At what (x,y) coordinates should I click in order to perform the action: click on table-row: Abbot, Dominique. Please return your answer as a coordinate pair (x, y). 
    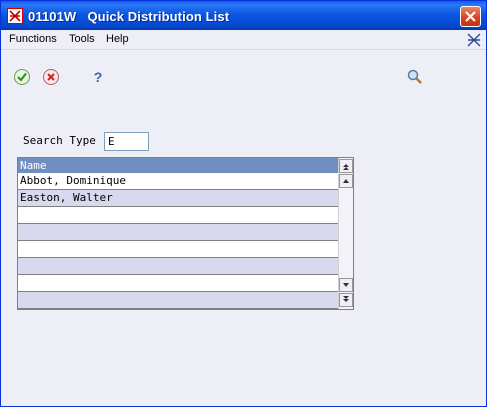
    Looking at the image, I should click on (178, 181).